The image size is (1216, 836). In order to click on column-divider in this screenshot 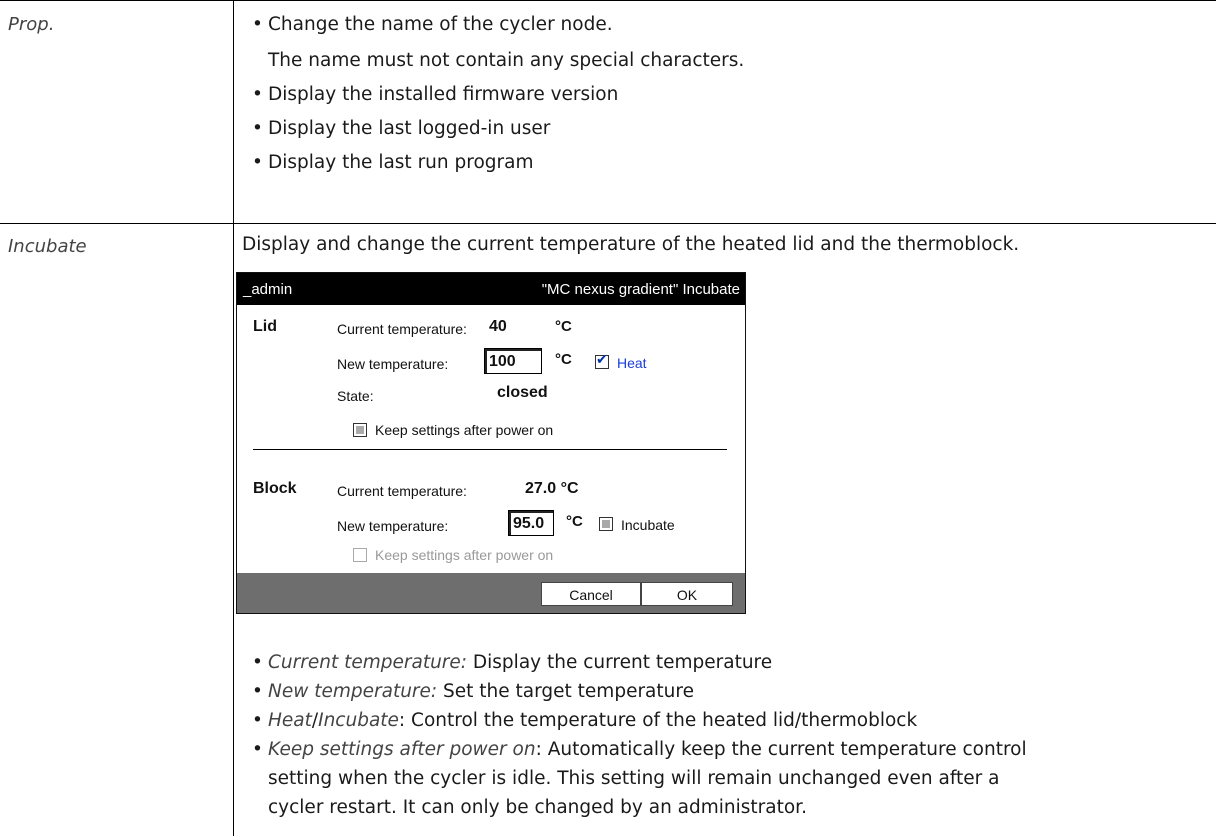, I will do `click(233, 418)`.